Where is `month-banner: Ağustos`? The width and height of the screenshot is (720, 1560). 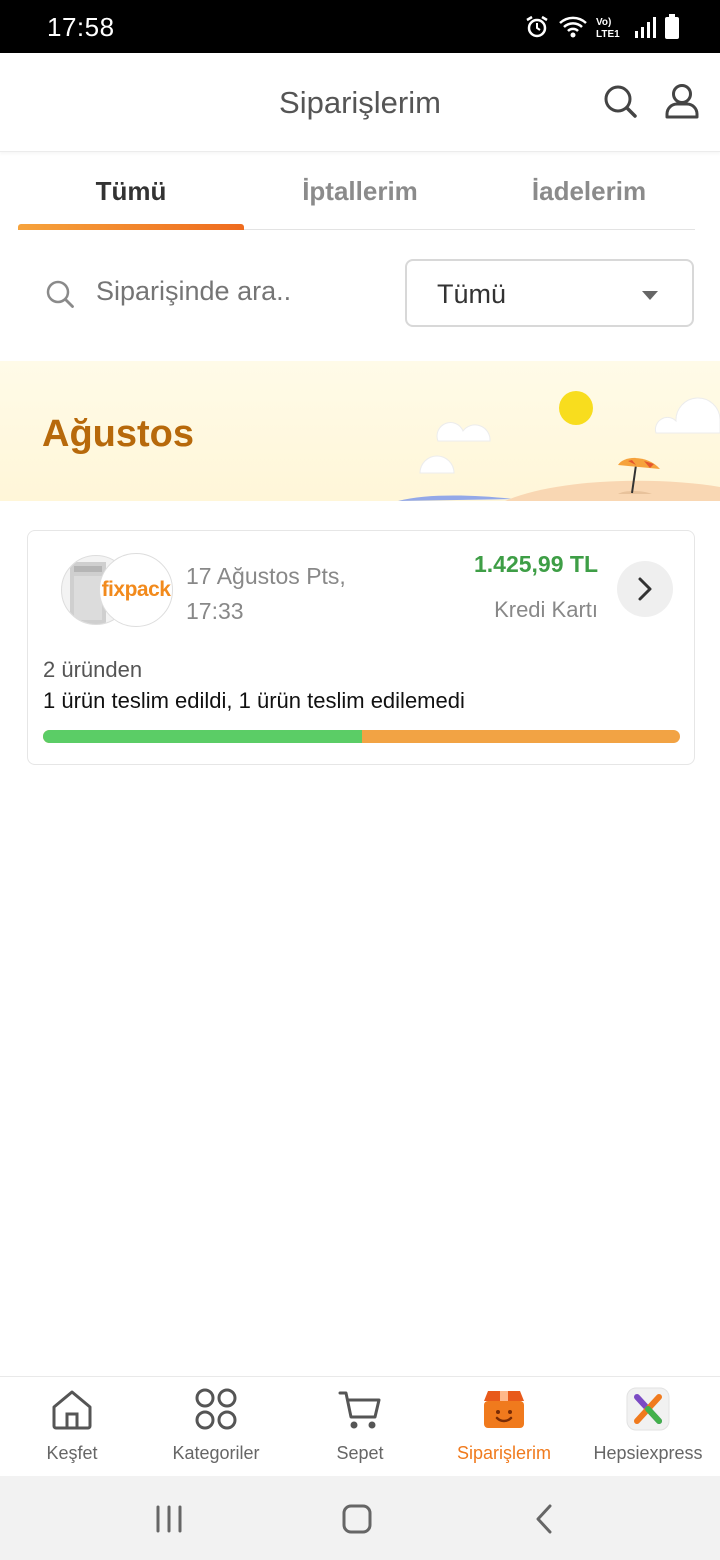
month-banner: Ağustos is located at coordinates (360, 431).